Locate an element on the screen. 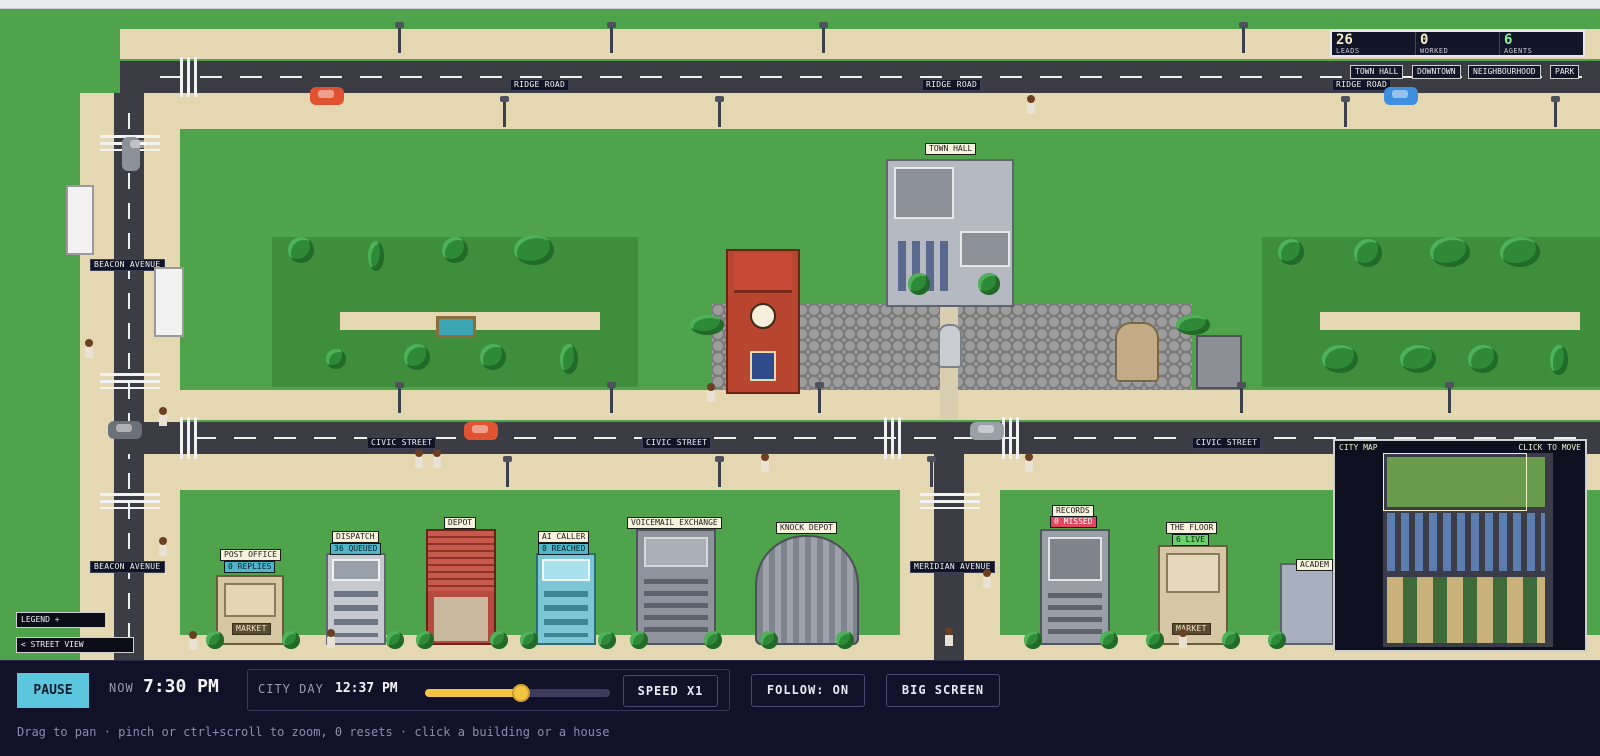 The image size is (1600, 756). day-slider-thumb is located at coordinates (521, 693).